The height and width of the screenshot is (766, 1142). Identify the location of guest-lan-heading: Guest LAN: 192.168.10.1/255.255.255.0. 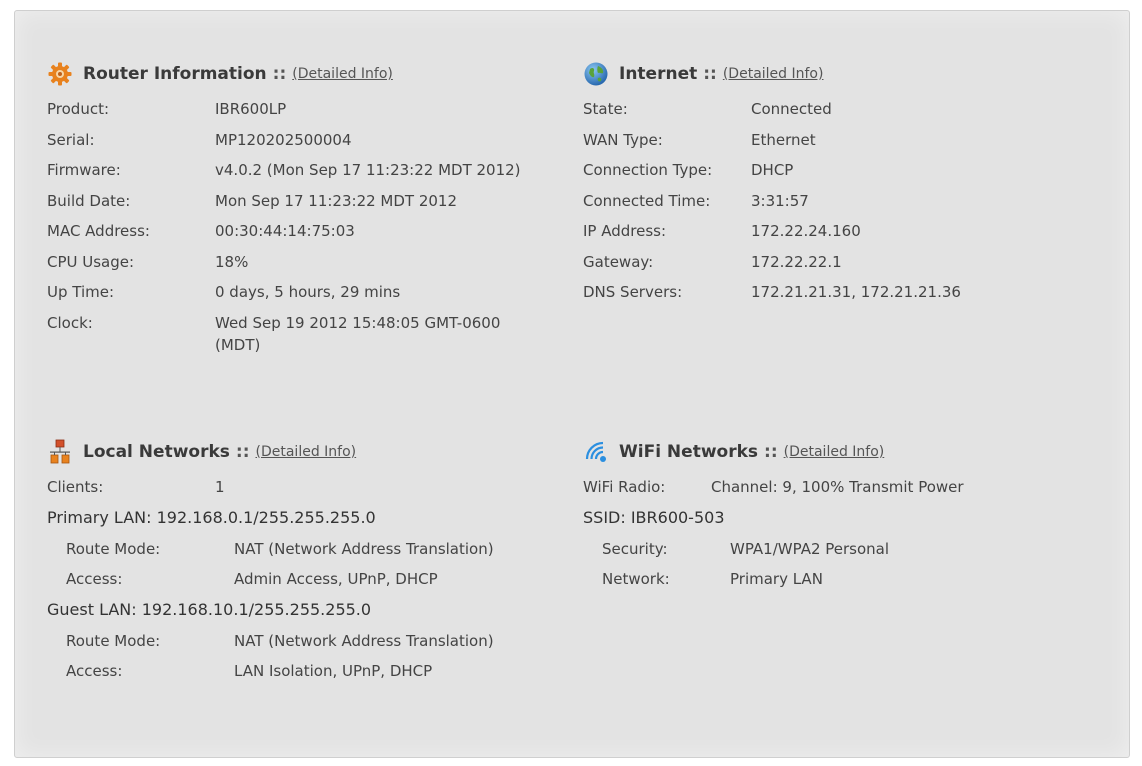
(209, 609).